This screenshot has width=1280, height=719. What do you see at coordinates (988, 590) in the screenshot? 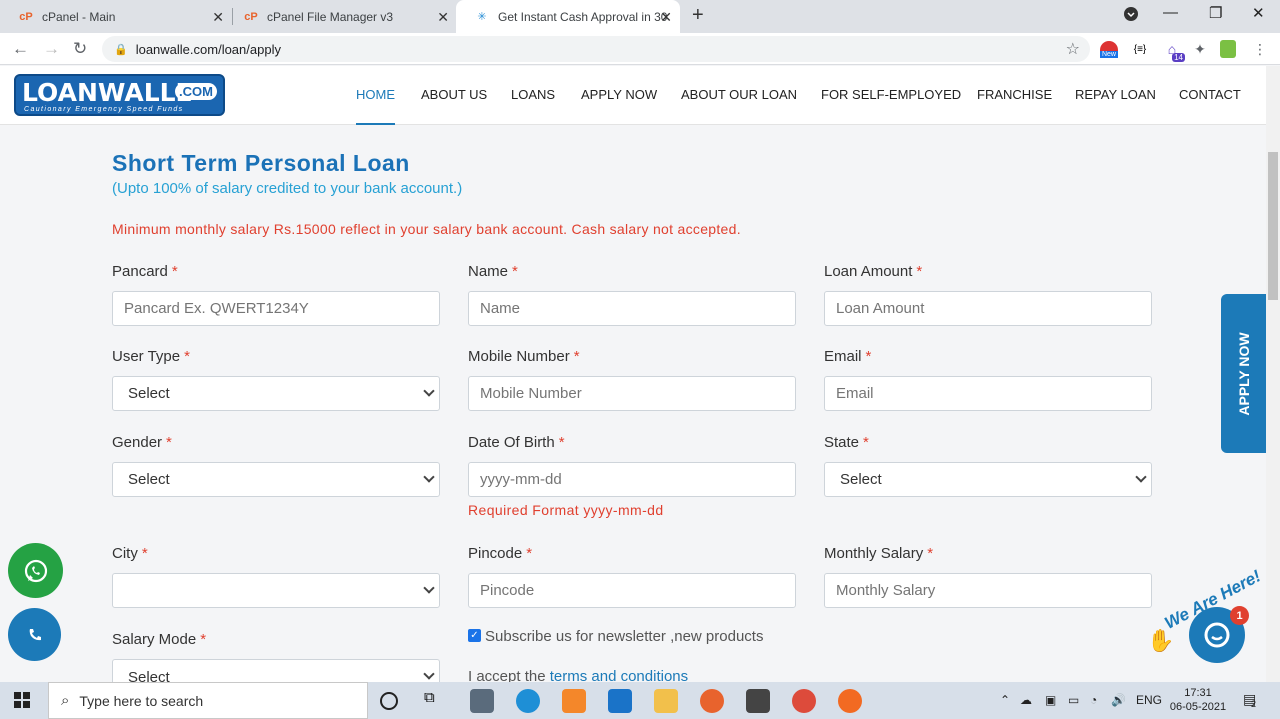
I see `monthly-salary-input` at bounding box center [988, 590].